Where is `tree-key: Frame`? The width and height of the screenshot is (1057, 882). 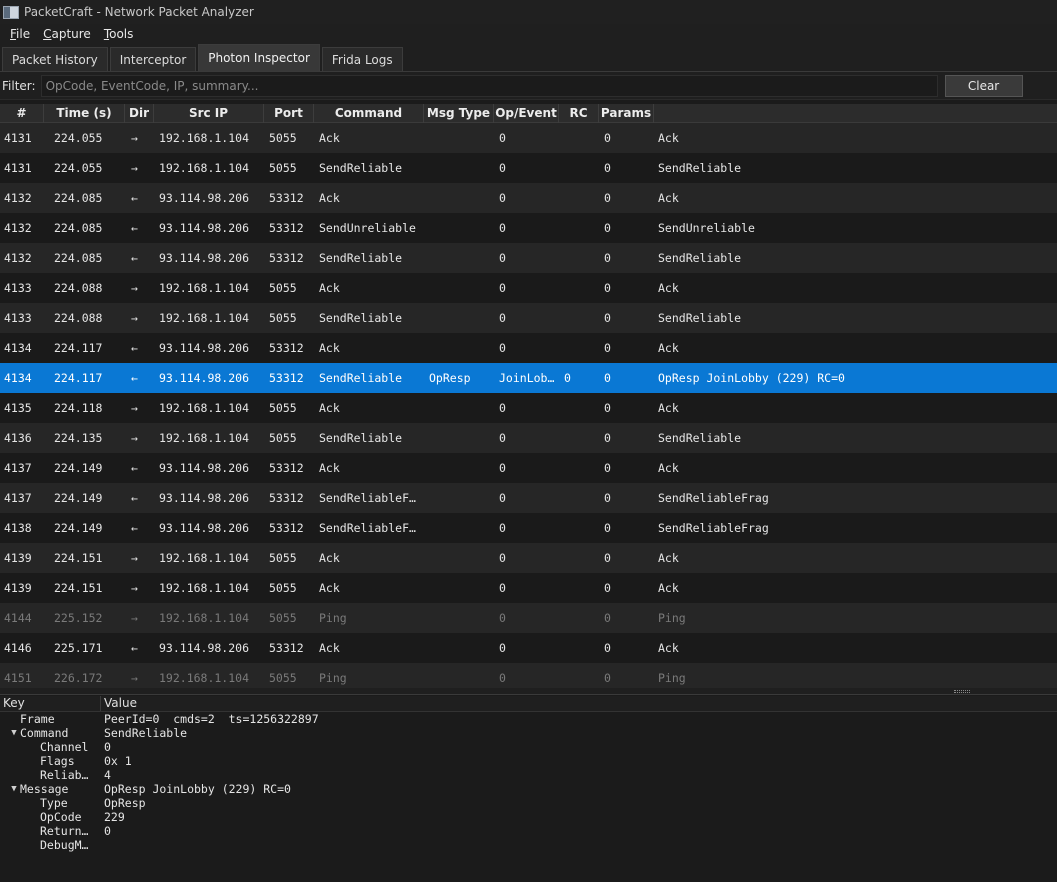 tree-key: Frame is located at coordinates (37, 719).